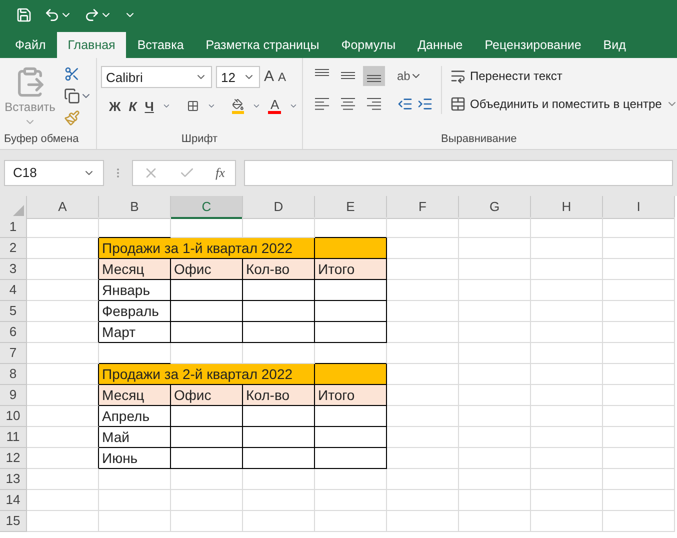 The image size is (677, 538). Describe the element at coordinates (279, 207) in the screenshot. I see `column-header: D` at that location.